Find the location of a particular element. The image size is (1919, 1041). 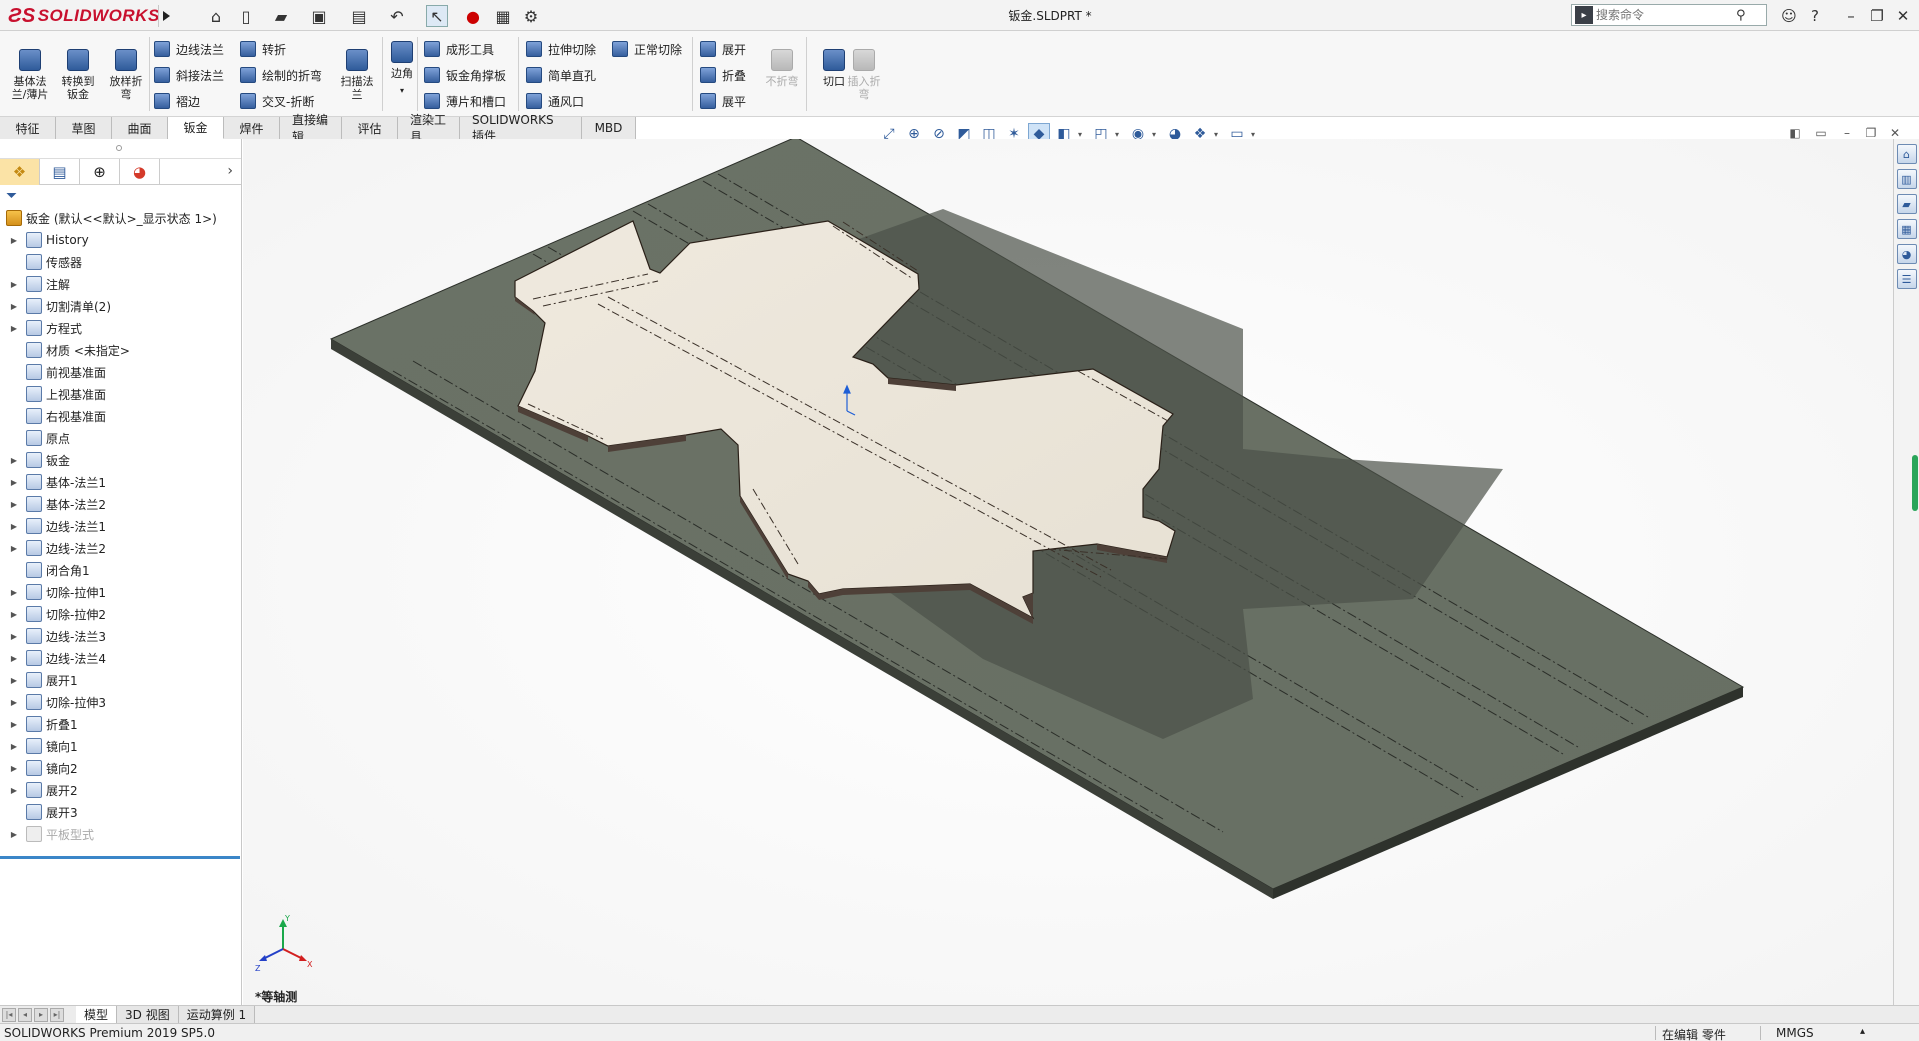

no-bends-button: 不折弯 is located at coordinates (782, 68).